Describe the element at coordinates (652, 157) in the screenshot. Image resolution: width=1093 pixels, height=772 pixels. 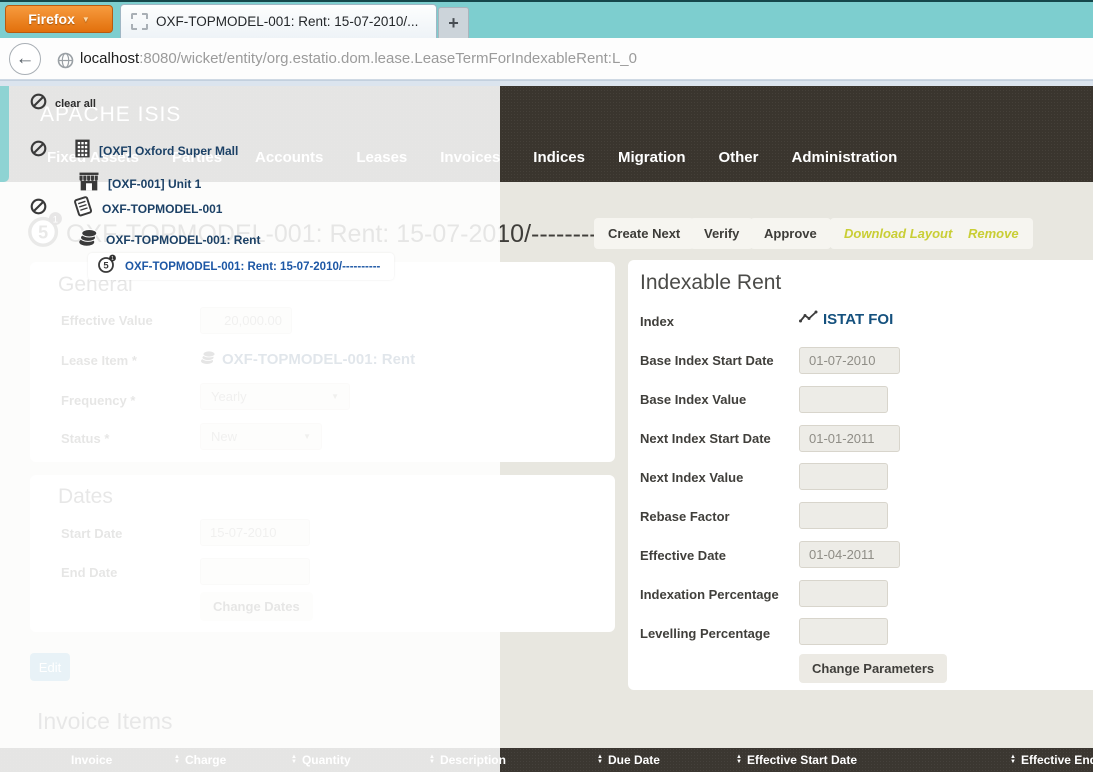
I see `nav-migration: Migration` at that location.